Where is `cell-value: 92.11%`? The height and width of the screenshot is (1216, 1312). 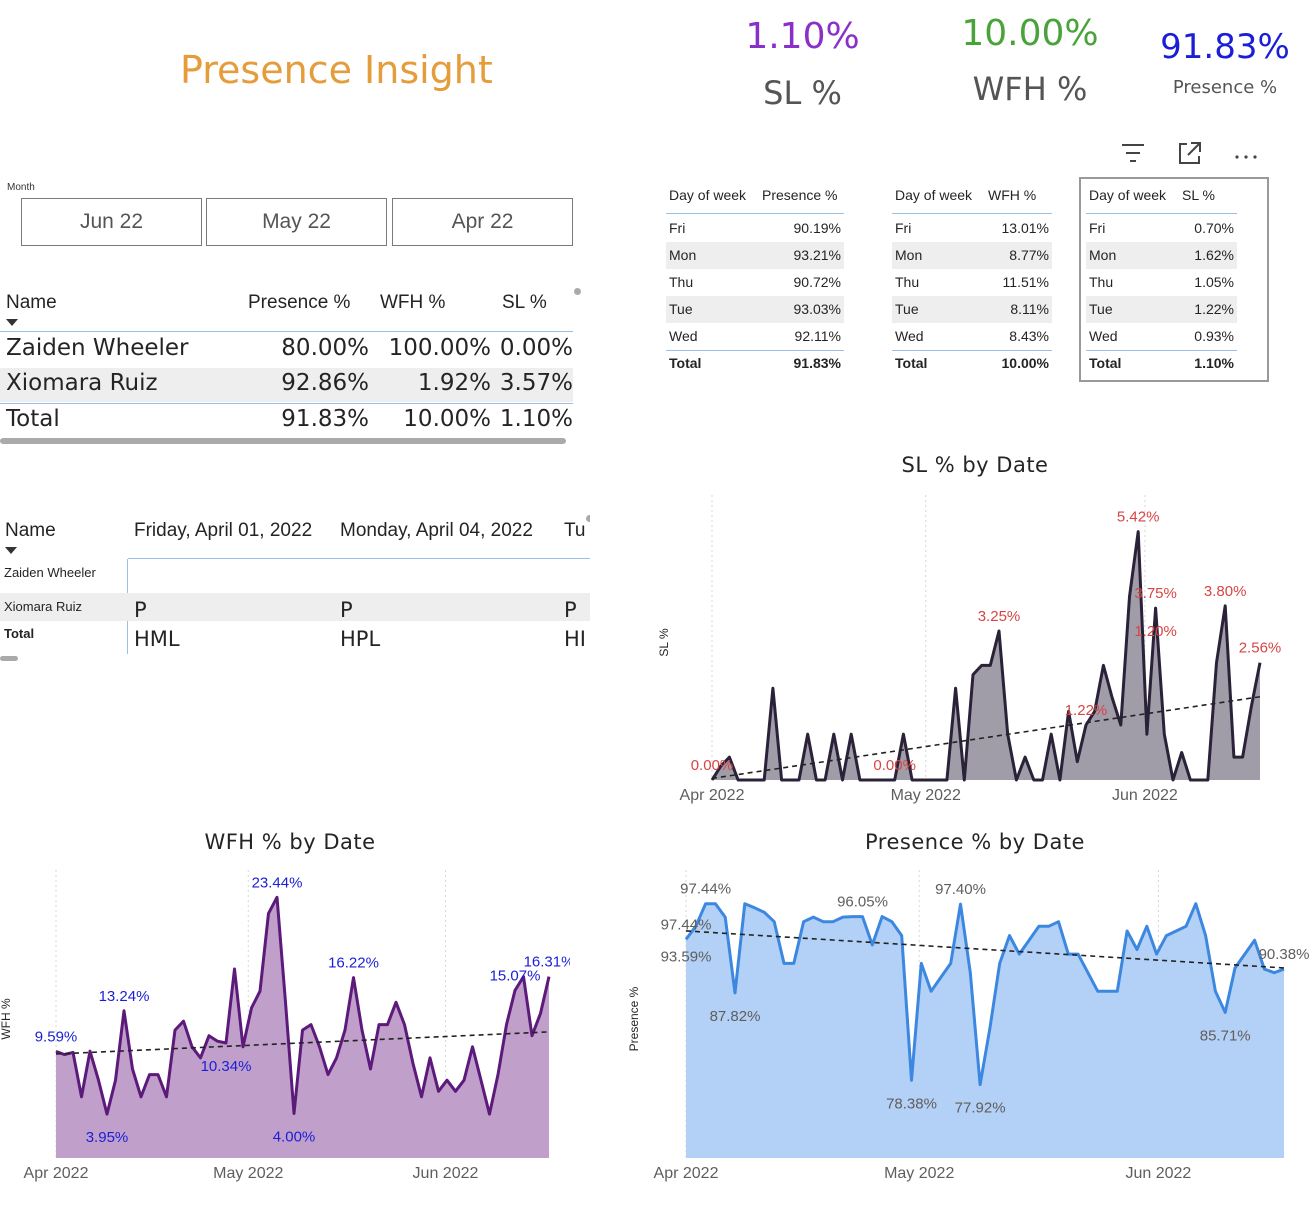
cell-value: 92.11% is located at coordinates (817, 336).